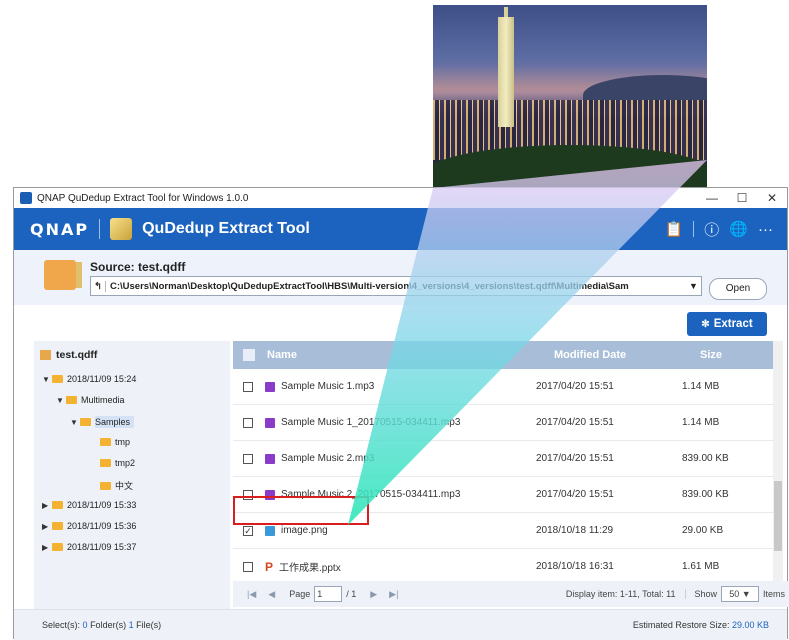  Describe the element at coordinates (701, 594) in the screenshot. I see `show-label: Show` at that location.